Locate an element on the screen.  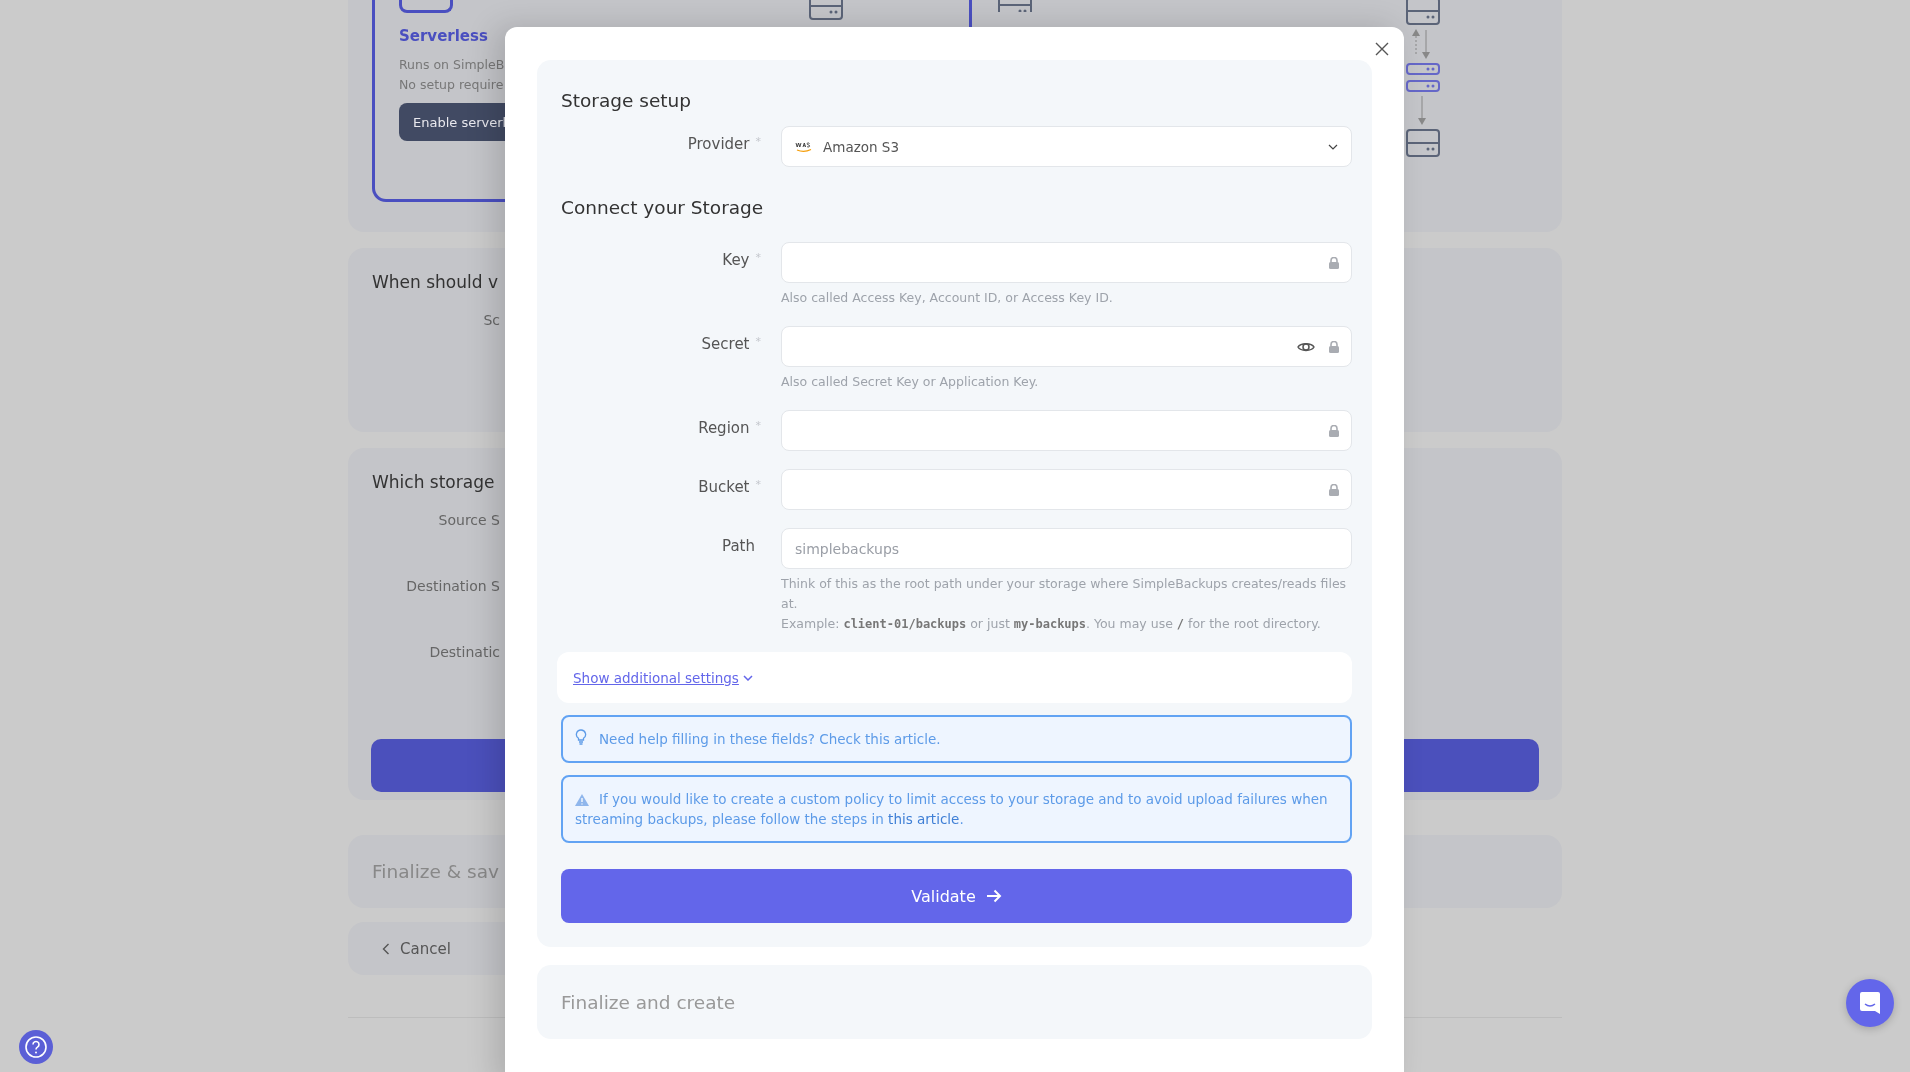
plan-description: No setup require is located at coordinates (451, 85).